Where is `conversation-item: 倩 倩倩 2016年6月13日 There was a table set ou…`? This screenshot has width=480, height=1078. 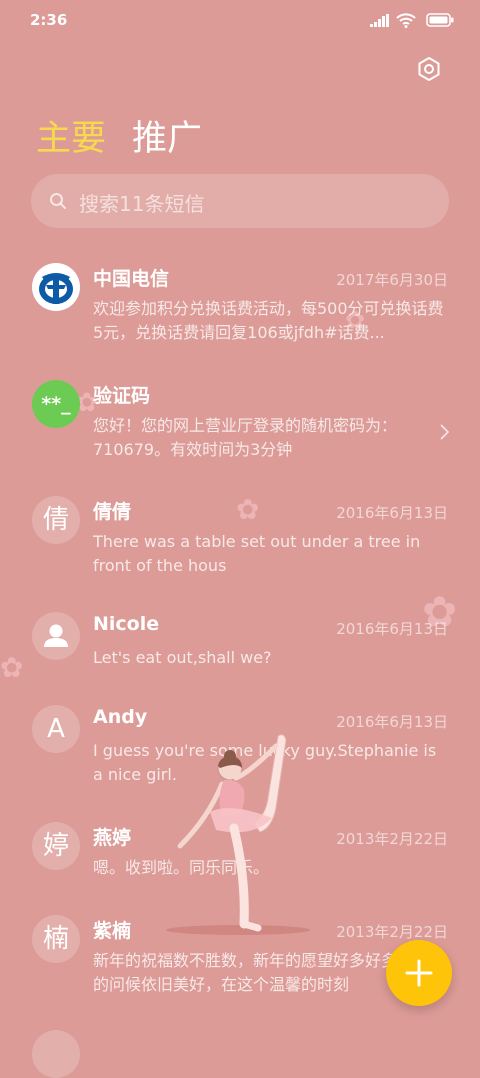 conversation-item: 倩 倩倩 2016年6月13日 There was a table set ou… is located at coordinates (240, 550).